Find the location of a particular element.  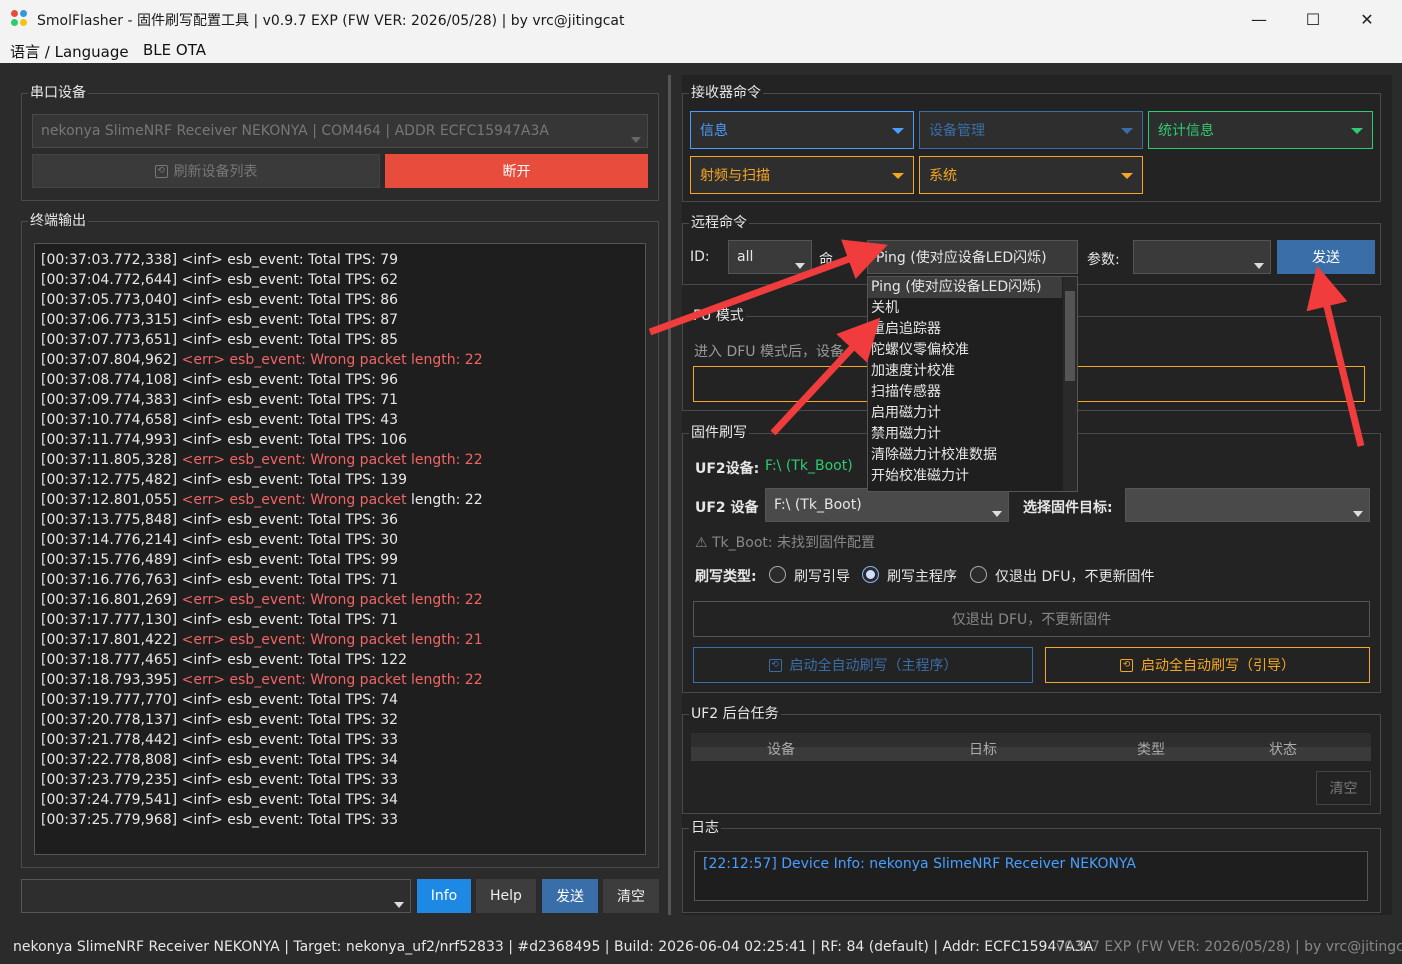

terminal-line-message: <inf> esb_event: Total TPS: 85 is located at coordinates (290, 340).